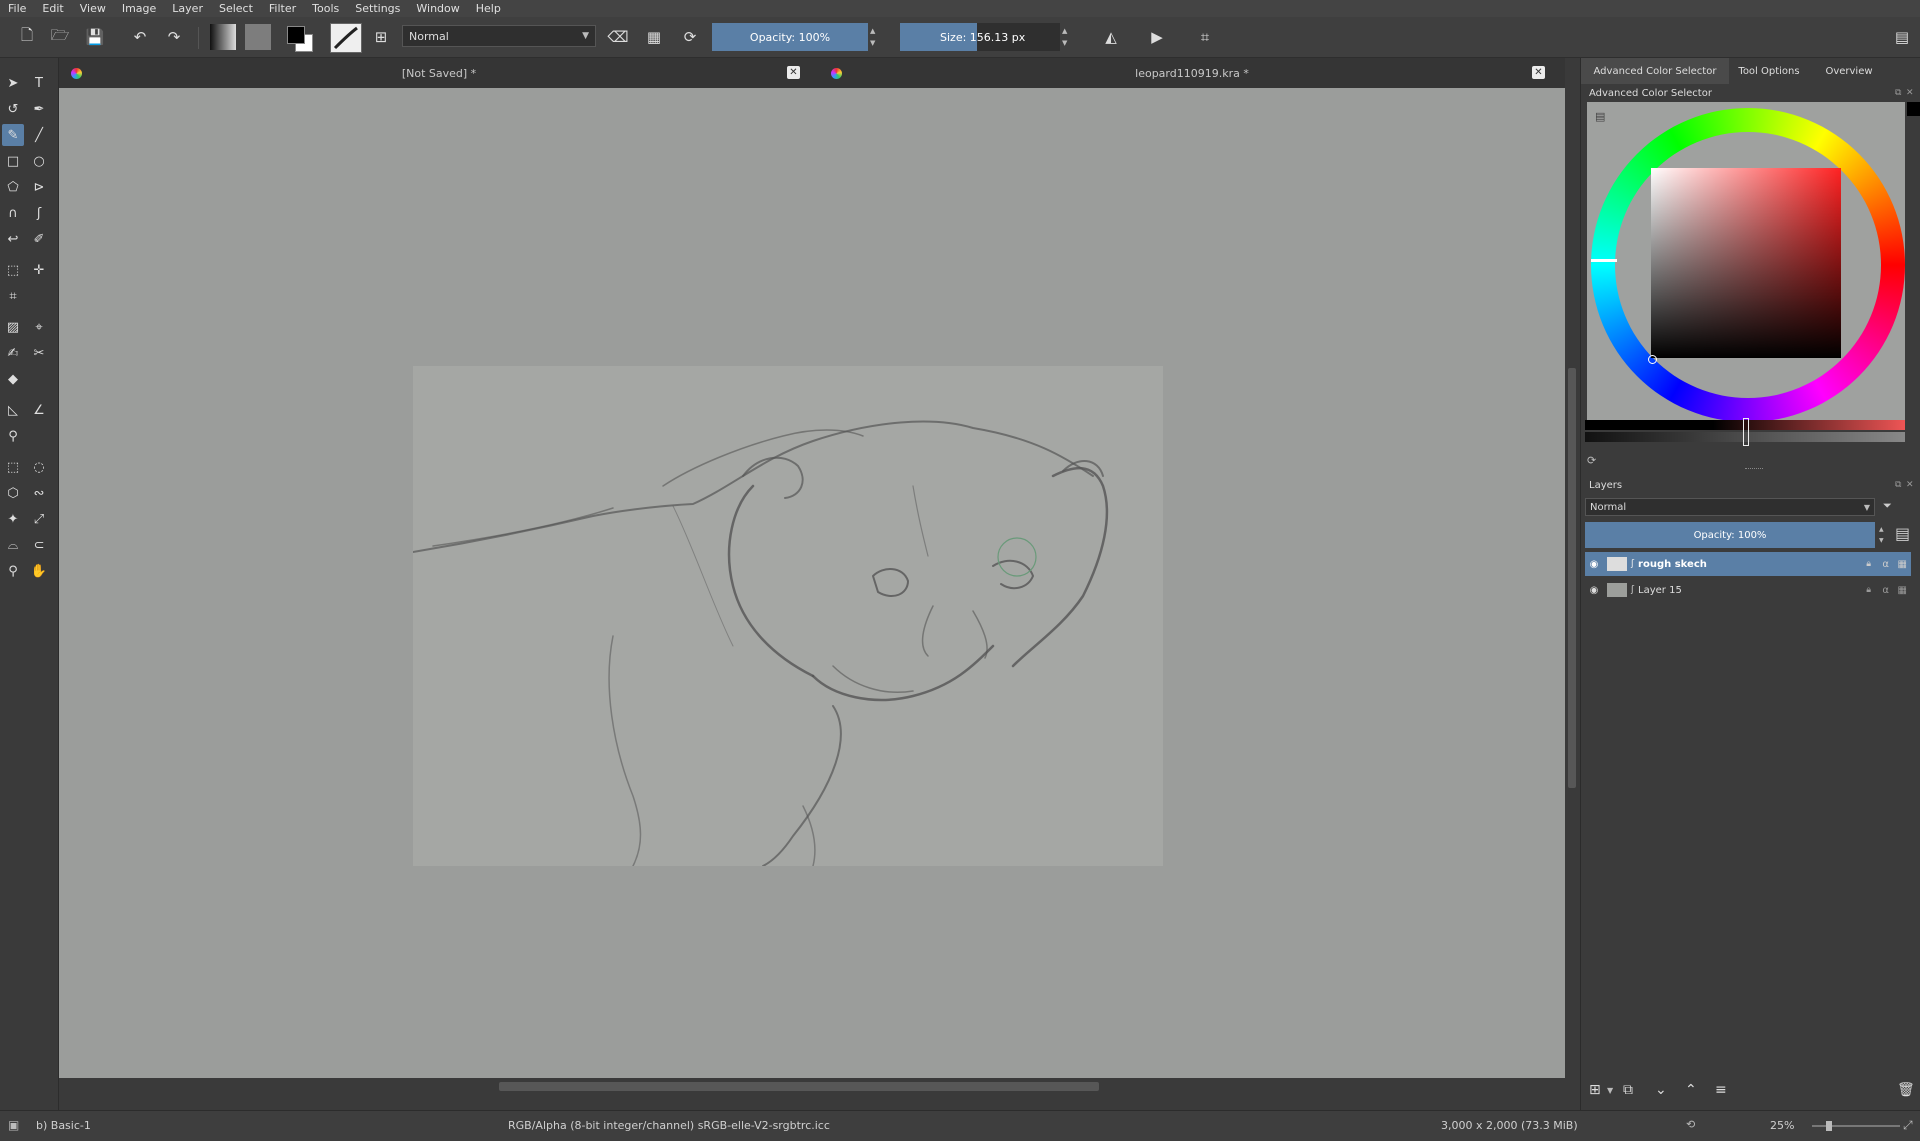 This screenshot has height=1141, width=1920. What do you see at coordinates (39, 327) in the screenshot?
I see `color-picker-tool-icon: ⌖` at bounding box center [39, 327].